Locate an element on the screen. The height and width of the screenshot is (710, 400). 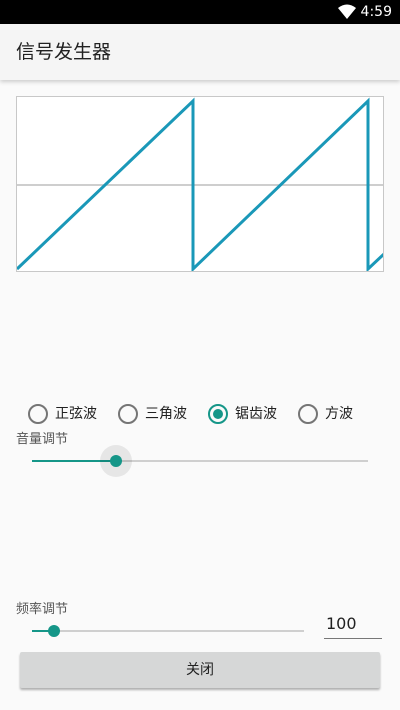
radio-label: 锯齿波 is located at coordinates (256, 414).